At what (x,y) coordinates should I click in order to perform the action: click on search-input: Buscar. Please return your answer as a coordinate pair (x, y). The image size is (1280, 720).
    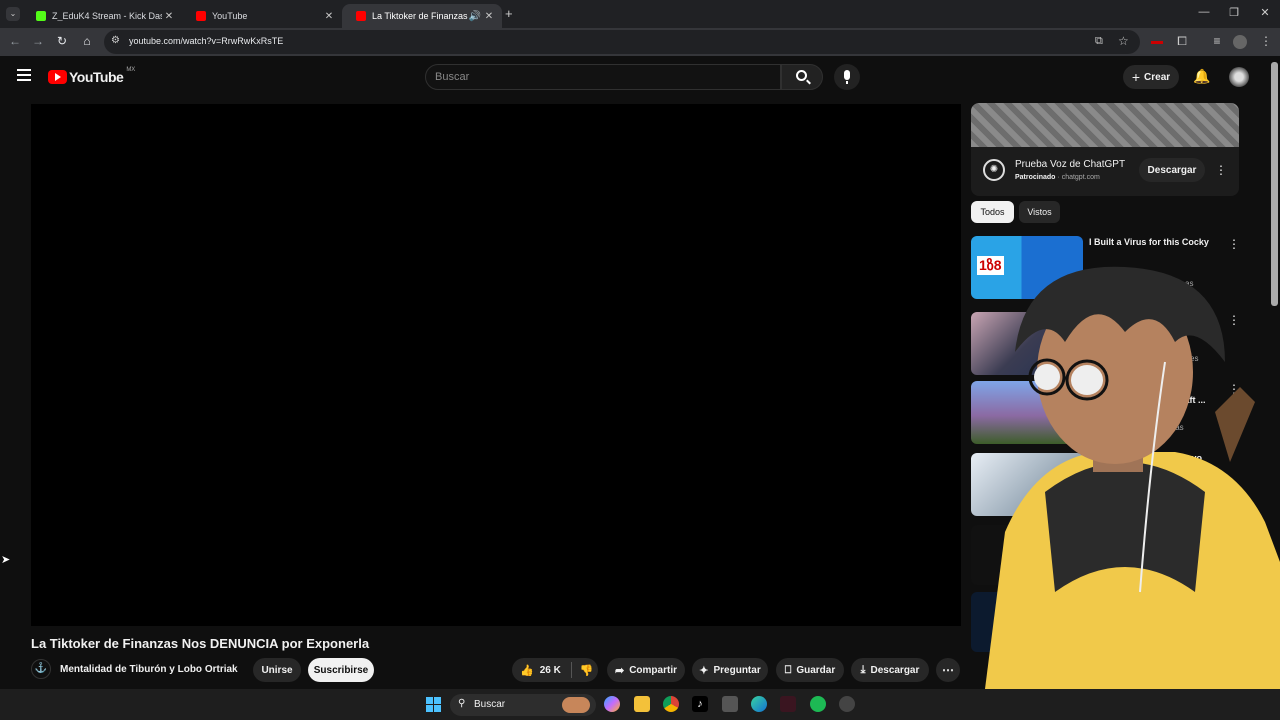
    Looking at the image, I should click on (603, 77).